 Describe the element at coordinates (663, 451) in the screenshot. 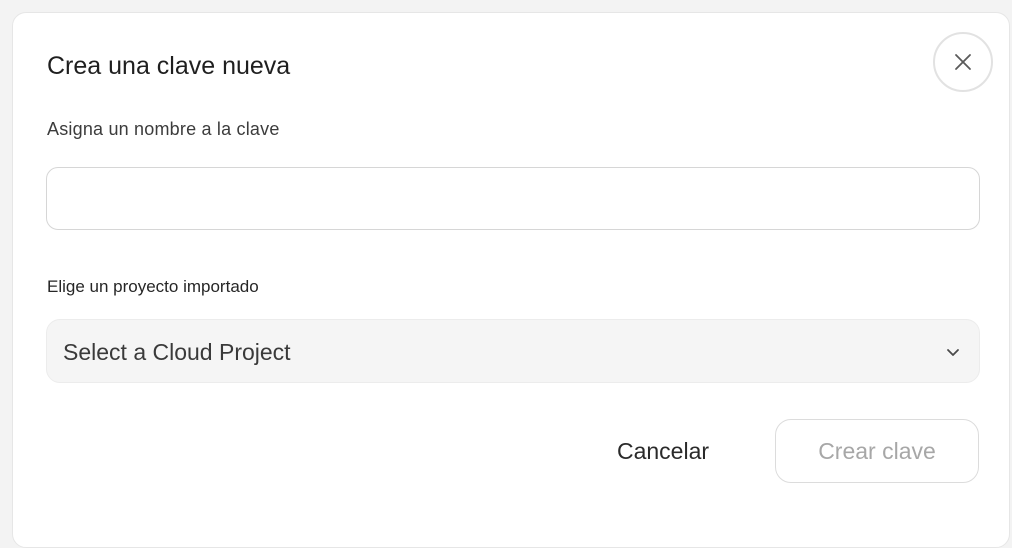

I see `cancel-button: Cancelar` at that location.